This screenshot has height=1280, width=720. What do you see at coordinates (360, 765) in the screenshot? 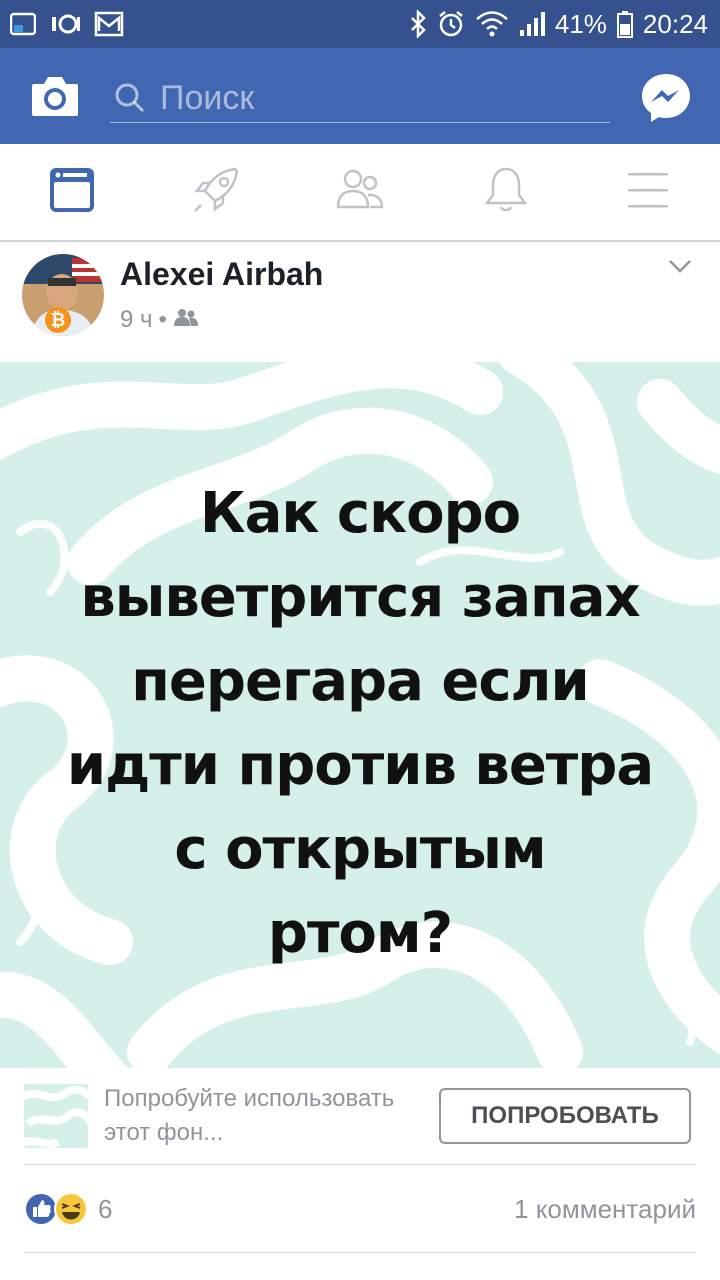
I see `post-text-line: идти против ветра` at bounding box center [360, 765].